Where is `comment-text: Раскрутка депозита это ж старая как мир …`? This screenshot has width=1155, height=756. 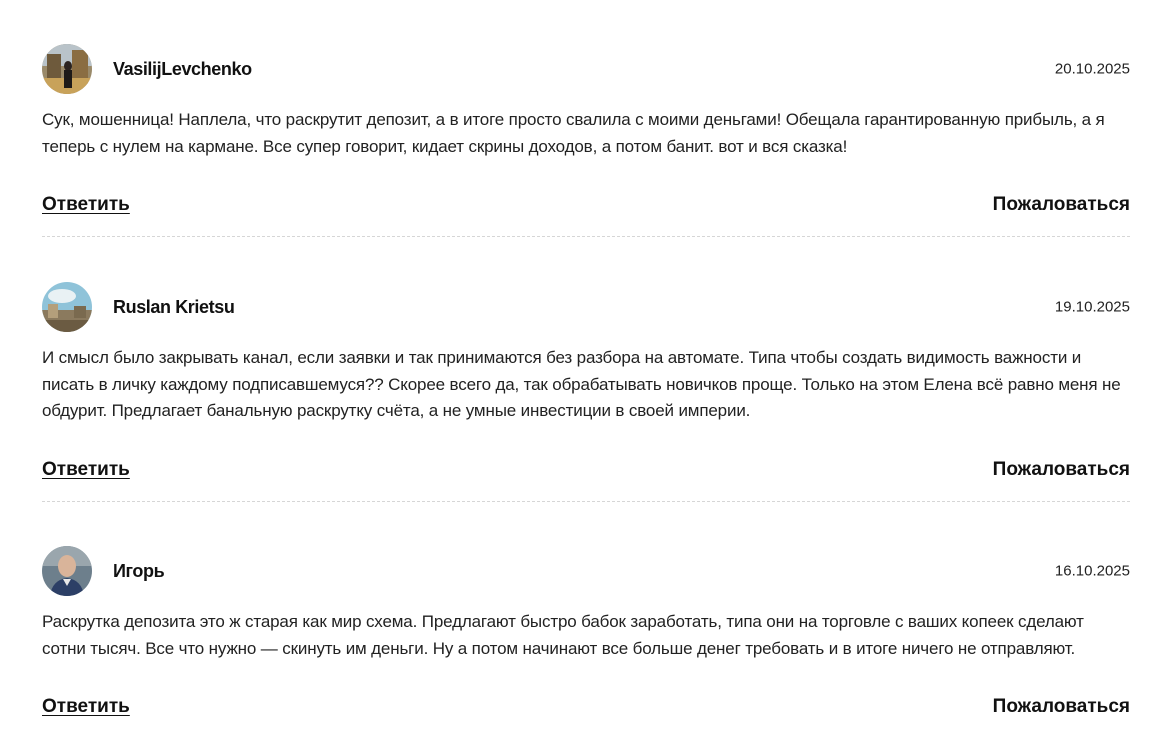
comment-text: Раскрутка депозита это ж старая как мир … is located at coordinates (563, 635).